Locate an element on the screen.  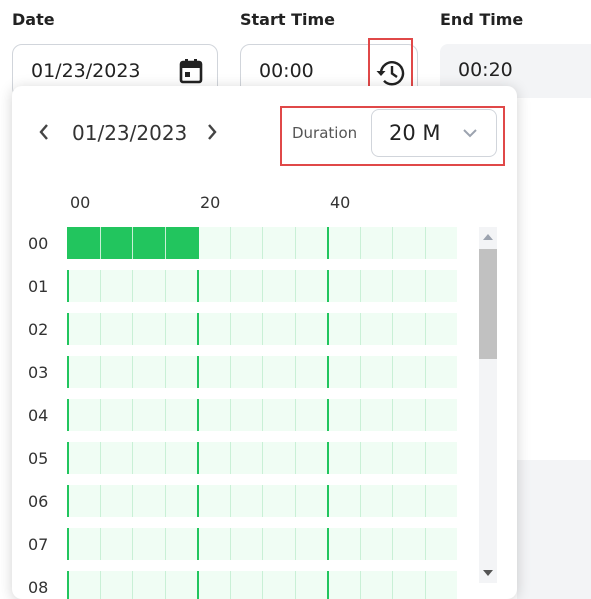
scroll-down-icon is located at coordinates (488, 573).